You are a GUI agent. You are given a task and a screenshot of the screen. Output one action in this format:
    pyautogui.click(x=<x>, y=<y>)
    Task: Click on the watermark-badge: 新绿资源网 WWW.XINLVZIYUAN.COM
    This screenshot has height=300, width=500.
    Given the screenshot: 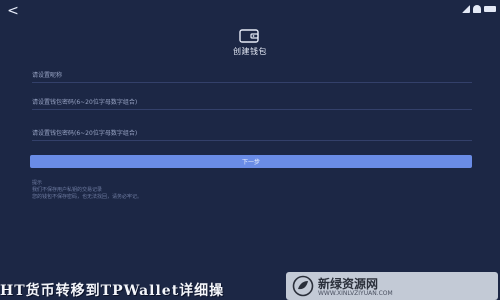 What is the action you would take?
    pyautogui.click(x=392, y=286)
    